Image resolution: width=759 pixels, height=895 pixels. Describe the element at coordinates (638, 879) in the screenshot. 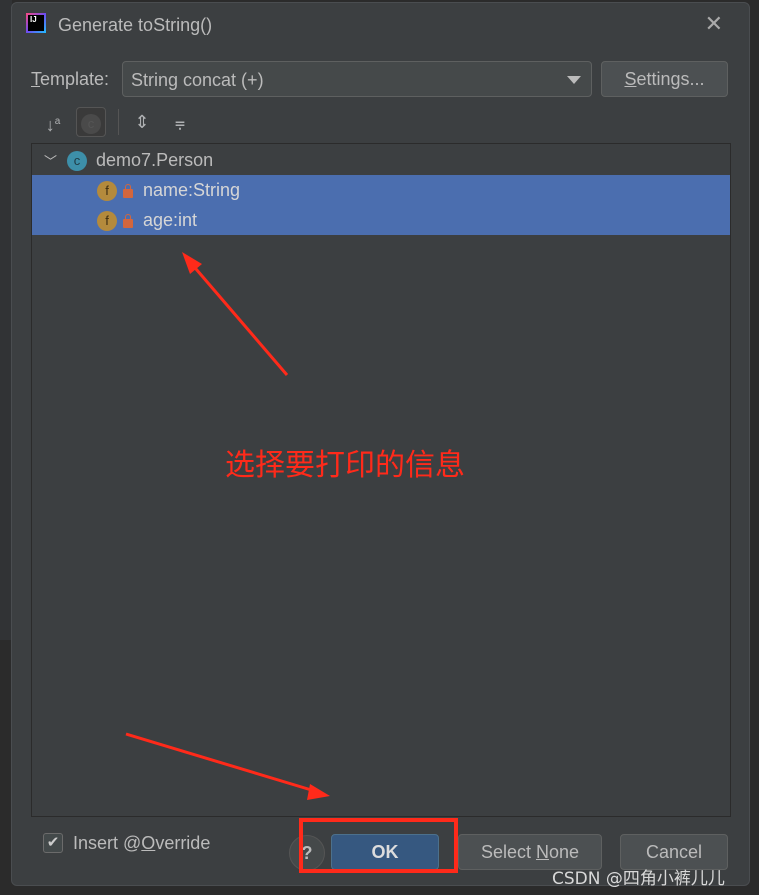

I see `watermark: CSDN @四角小裤儿儿` at that location.